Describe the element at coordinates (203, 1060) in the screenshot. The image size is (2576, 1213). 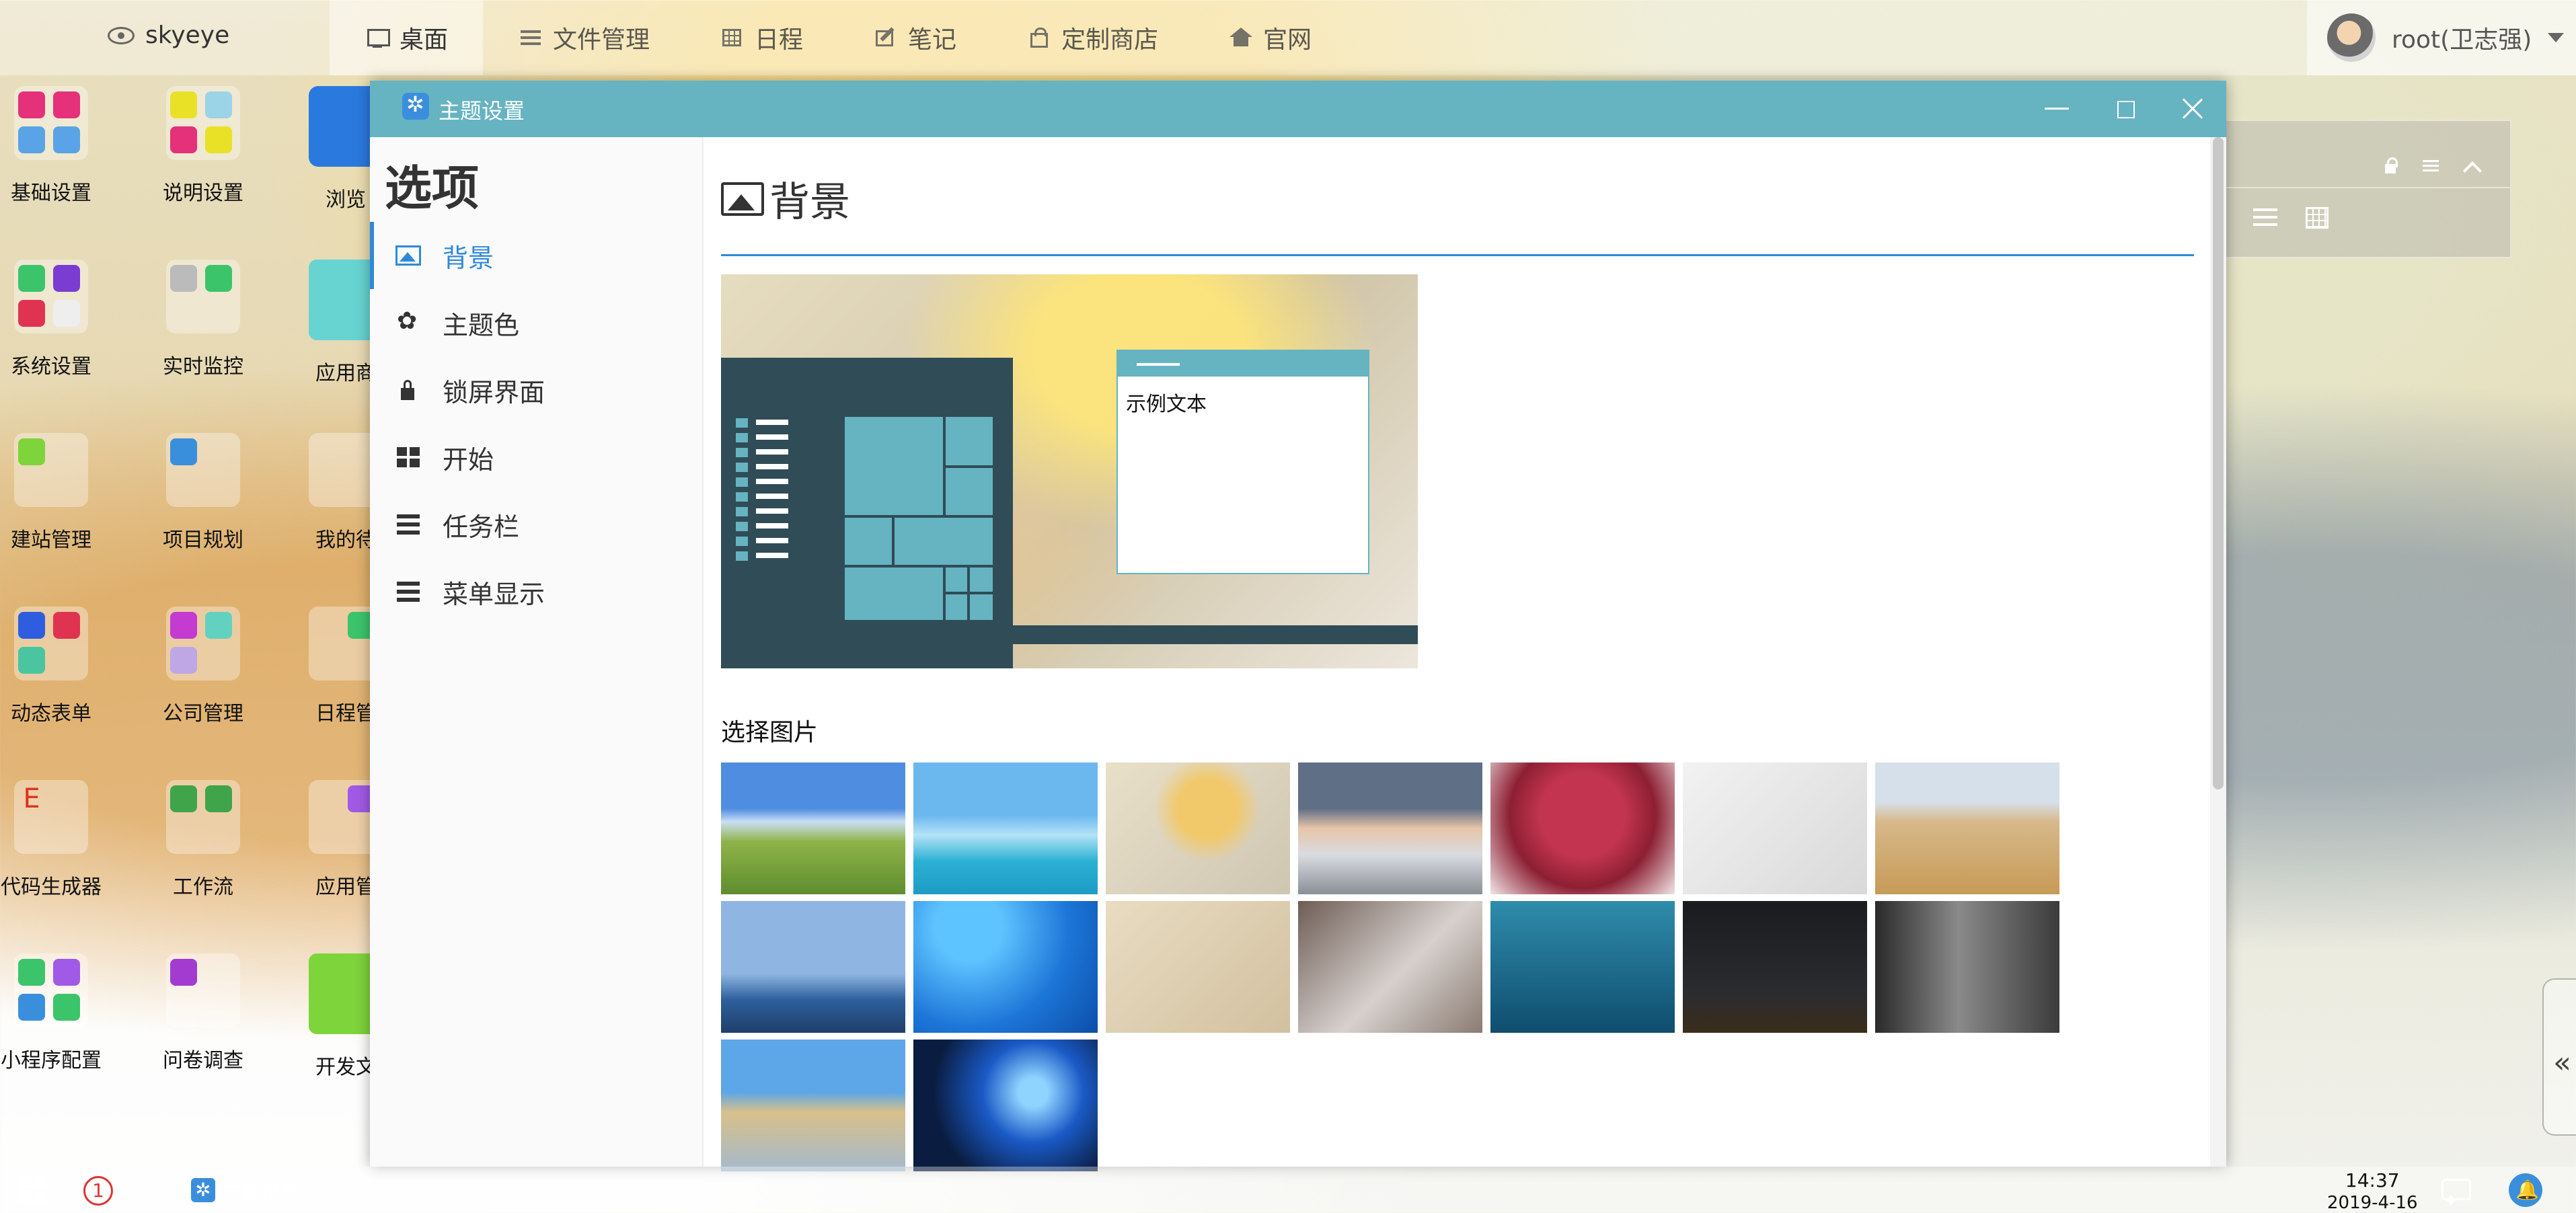
I see `desktop-icon-label: 问卷调查` at that location.